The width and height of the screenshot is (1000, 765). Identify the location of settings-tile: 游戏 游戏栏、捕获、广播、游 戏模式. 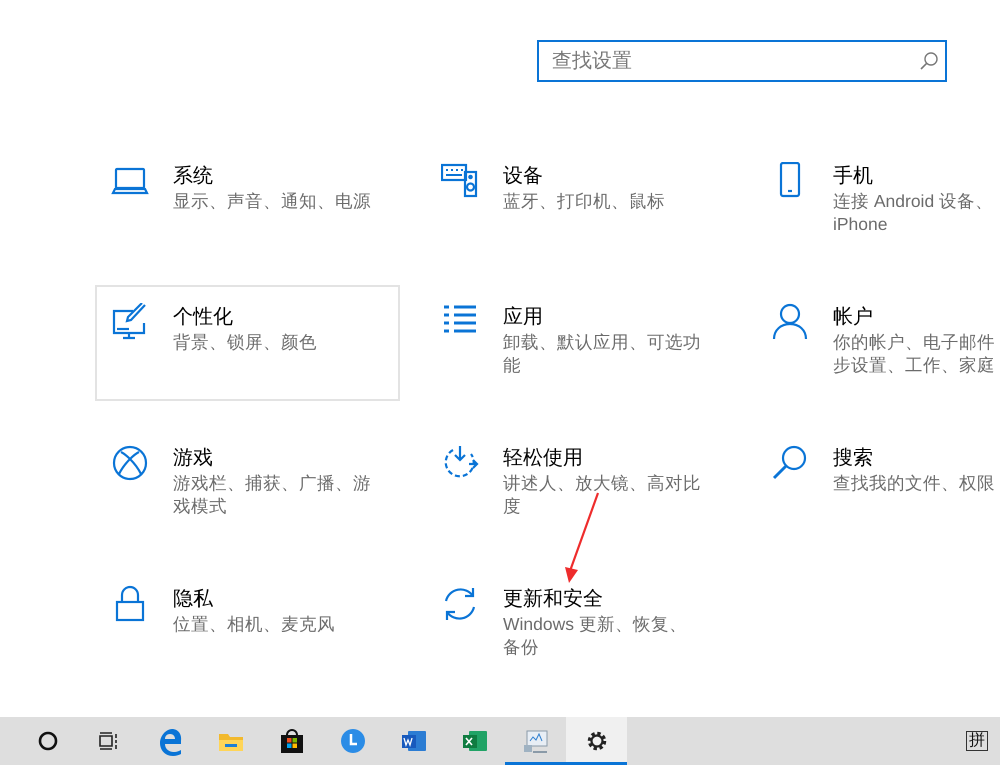
(247, 484).